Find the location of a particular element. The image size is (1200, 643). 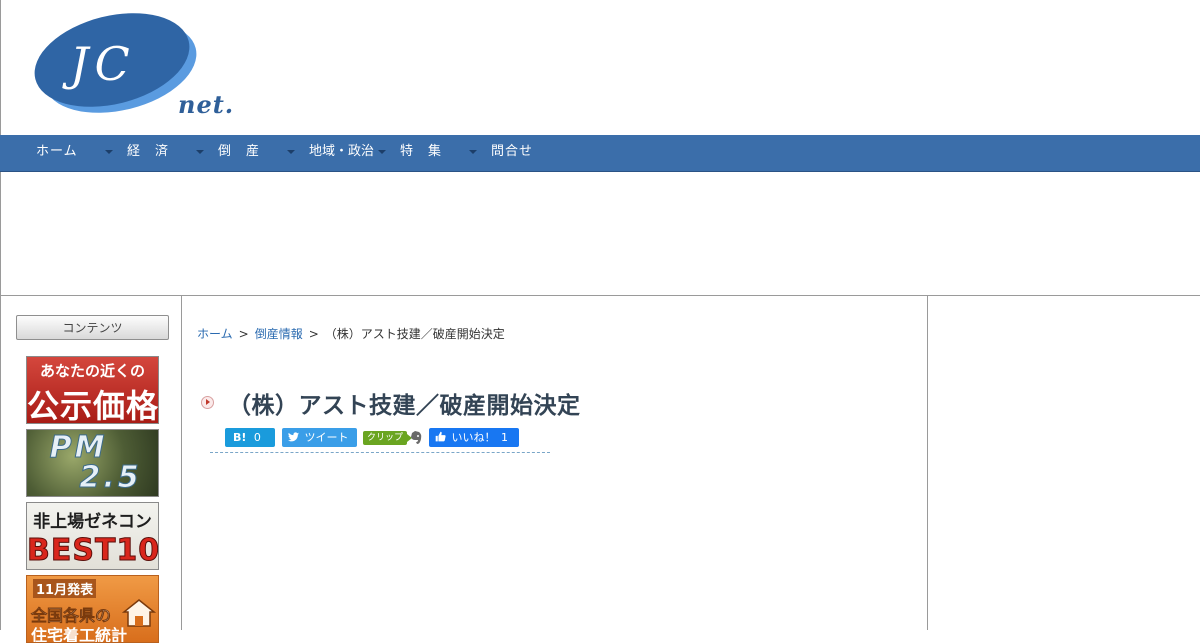

site-logo: JC net. is located at coordinates (131, 65).